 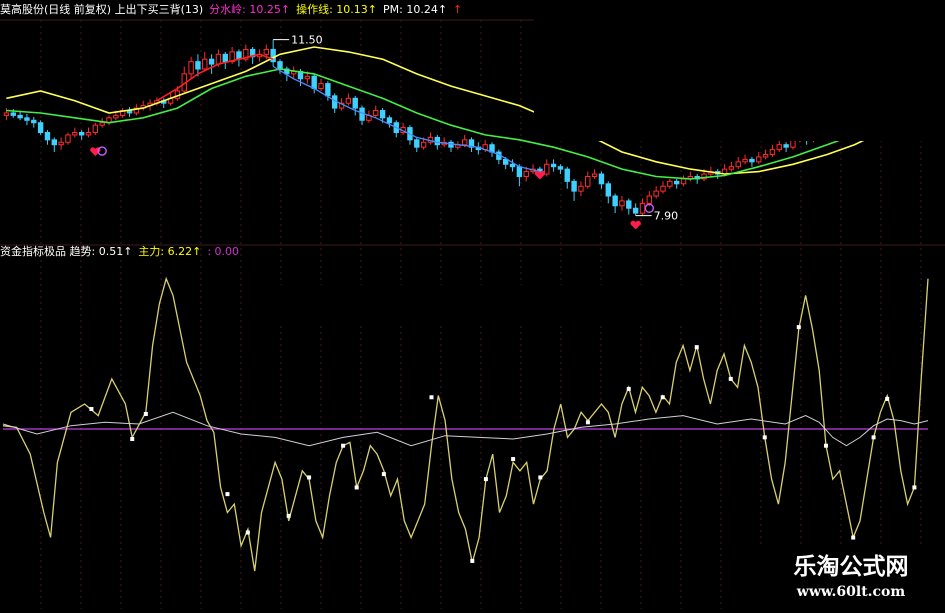 What do you see at coordinates (739, 70) in the screenshot?
I see `masked-region-top-right` at bounding box center [739, 70].